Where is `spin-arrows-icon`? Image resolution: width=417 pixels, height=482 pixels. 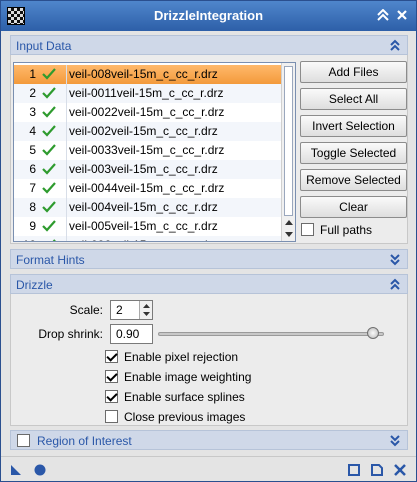
spin-arrows-icon is located at coordinates (146, 310).